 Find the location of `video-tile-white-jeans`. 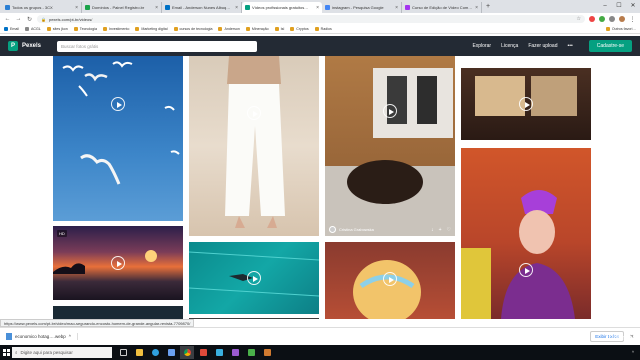

video-tile-white-jeans is located at coordinates (254, 146).